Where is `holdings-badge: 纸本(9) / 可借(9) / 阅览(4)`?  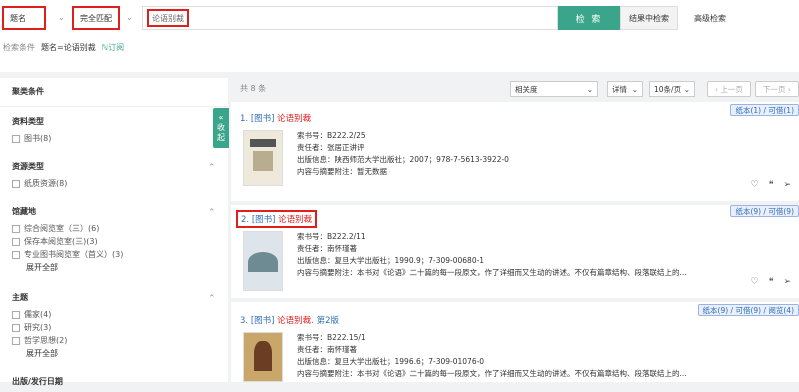
holdings-badge: 纸本(9) / 可借(9) / 阅览(4) is located at coordinates (748, 310).